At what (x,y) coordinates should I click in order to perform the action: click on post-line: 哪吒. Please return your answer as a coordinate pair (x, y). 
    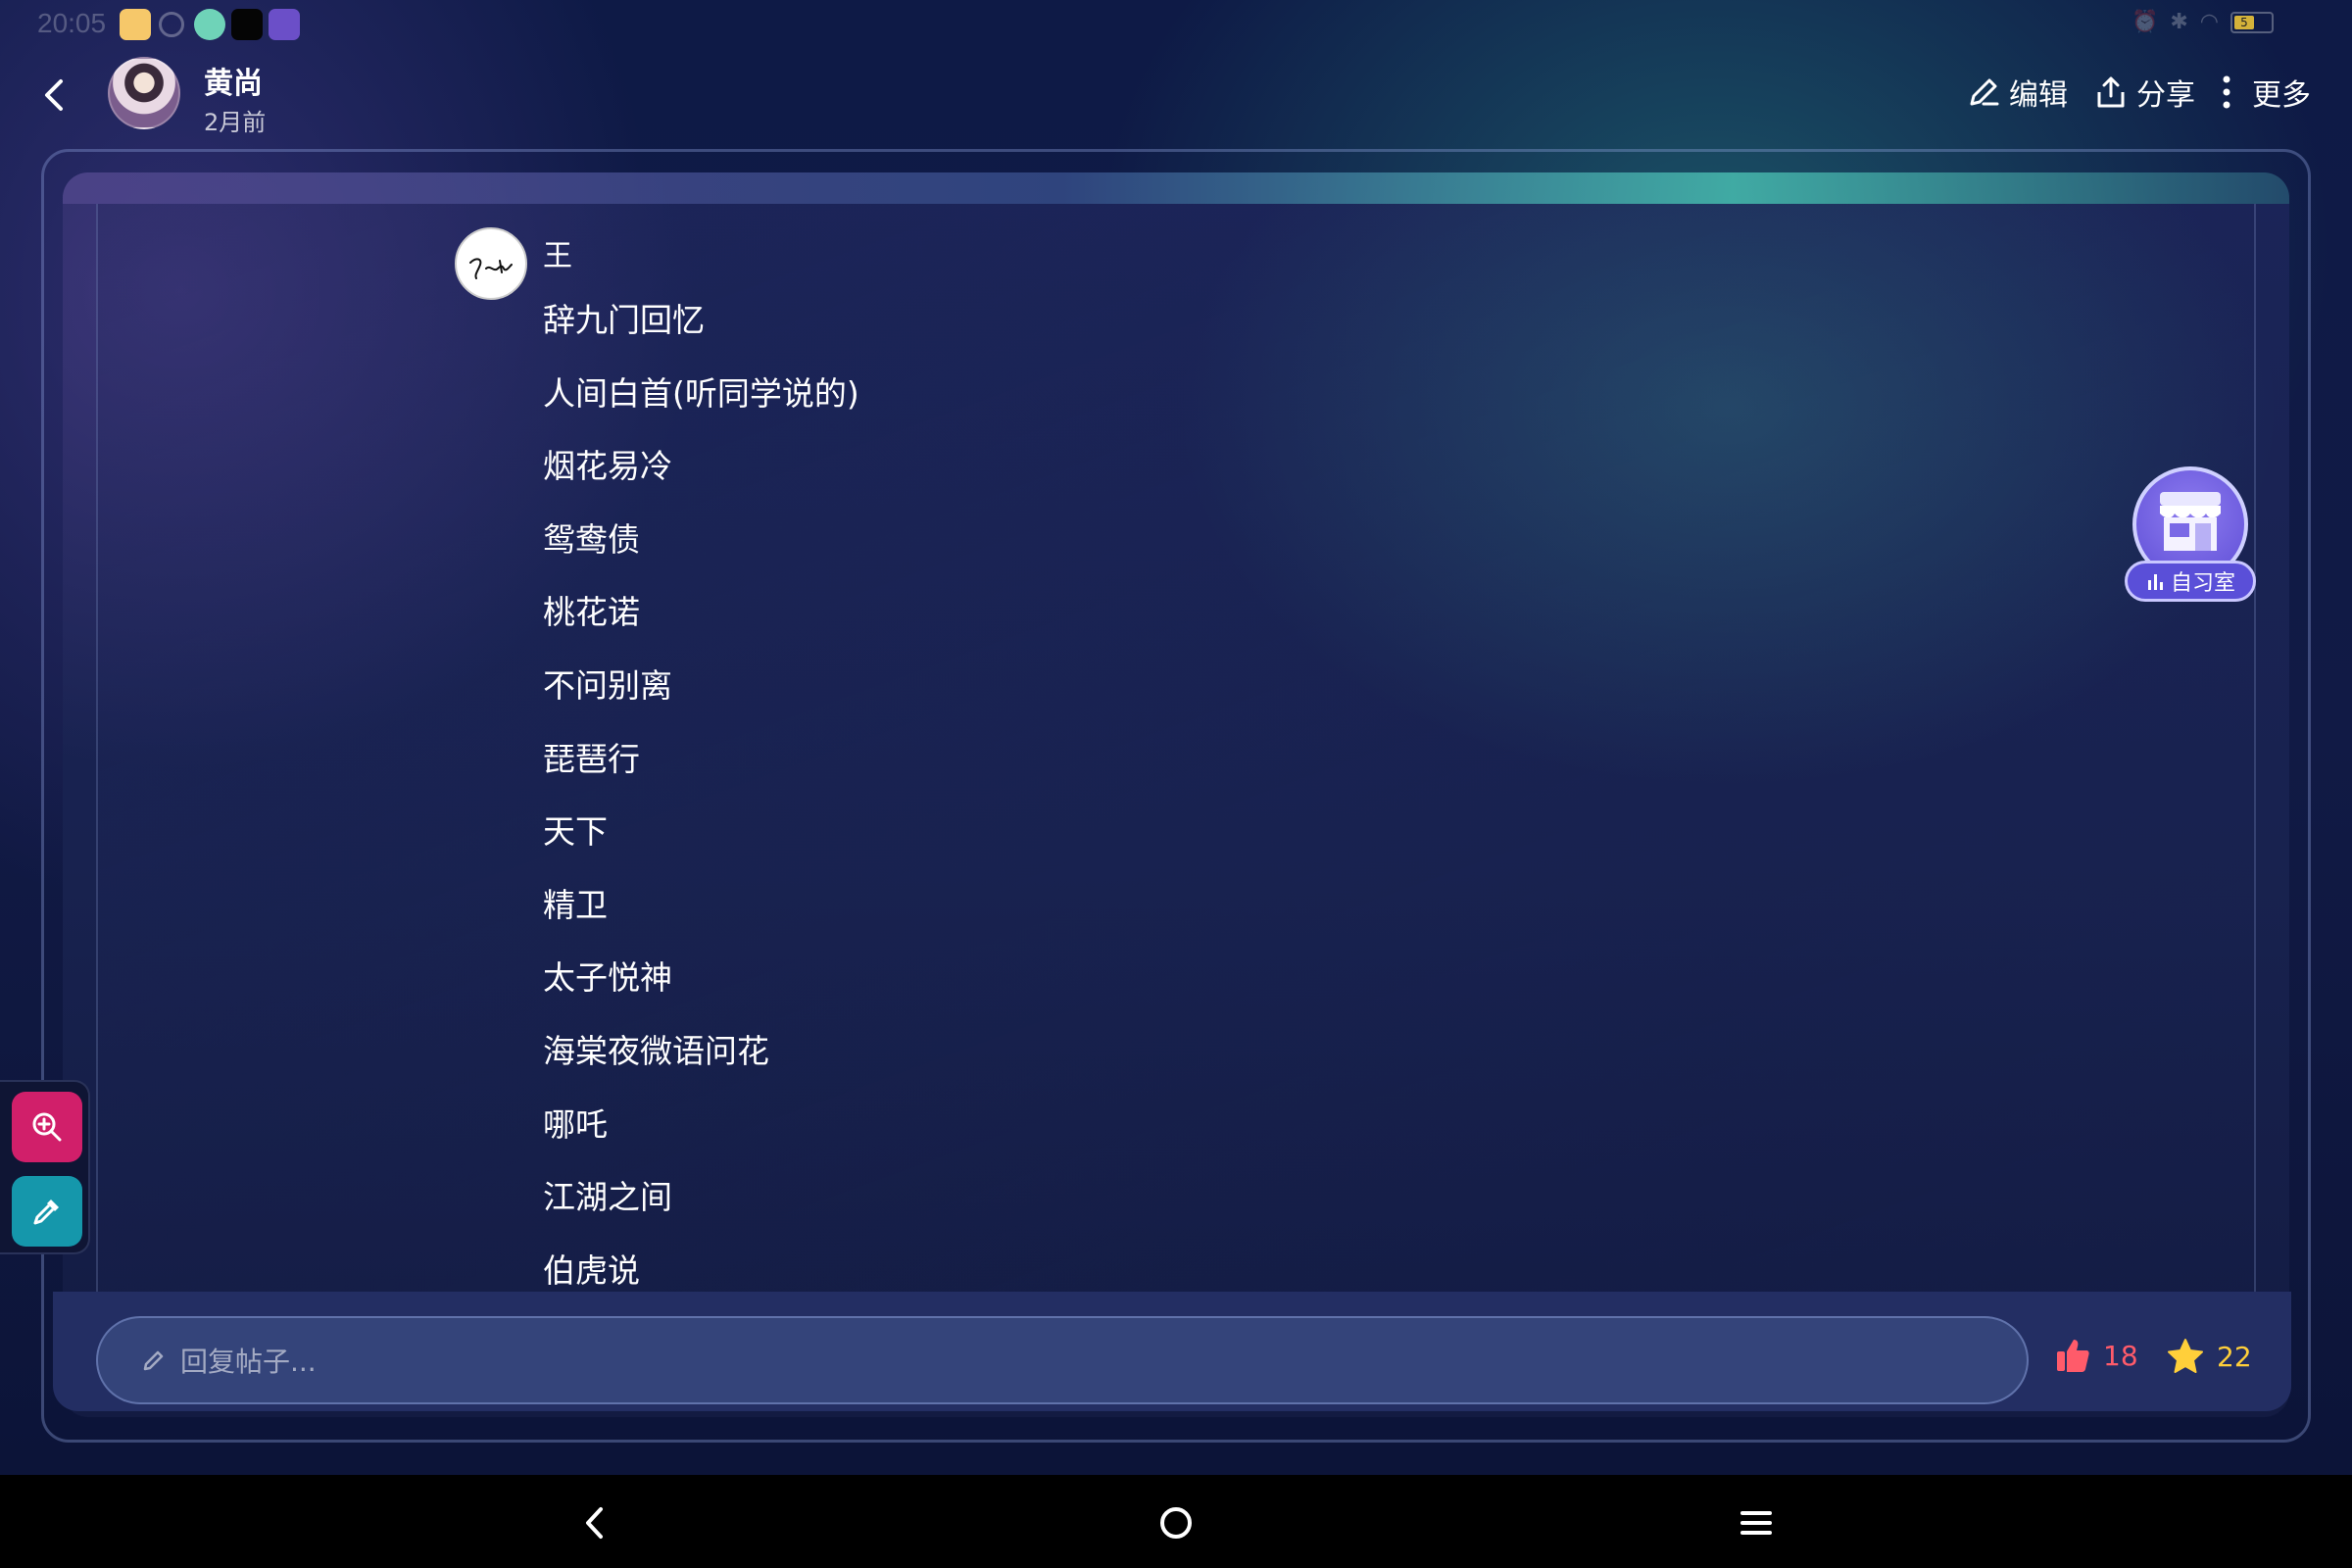
    Looking at the image, I should click on (575, 1124).